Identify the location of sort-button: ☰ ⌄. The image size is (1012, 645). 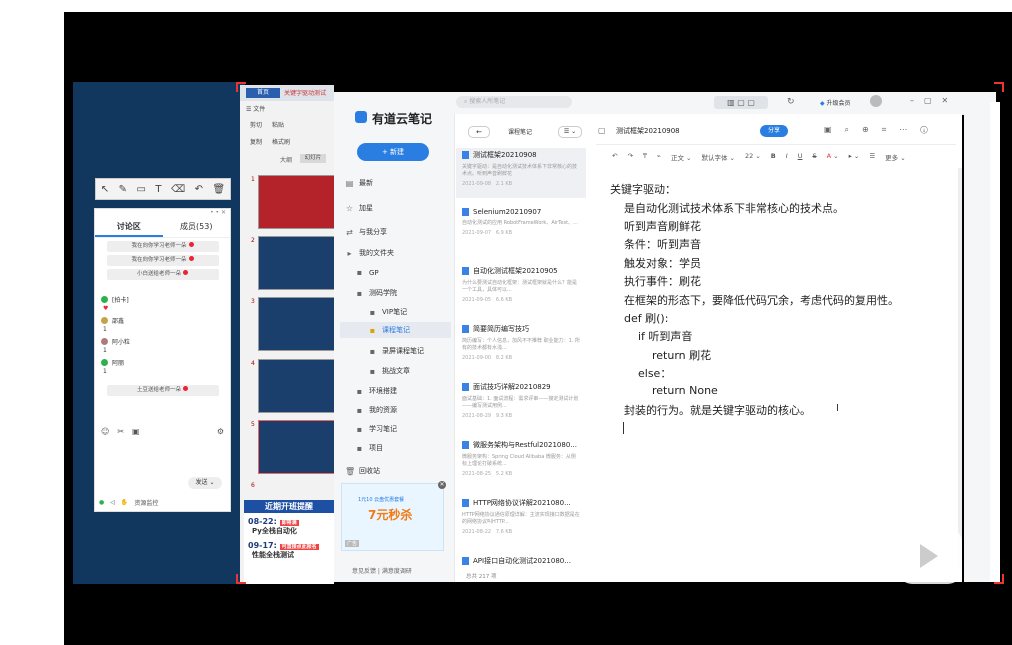
(570, 132).